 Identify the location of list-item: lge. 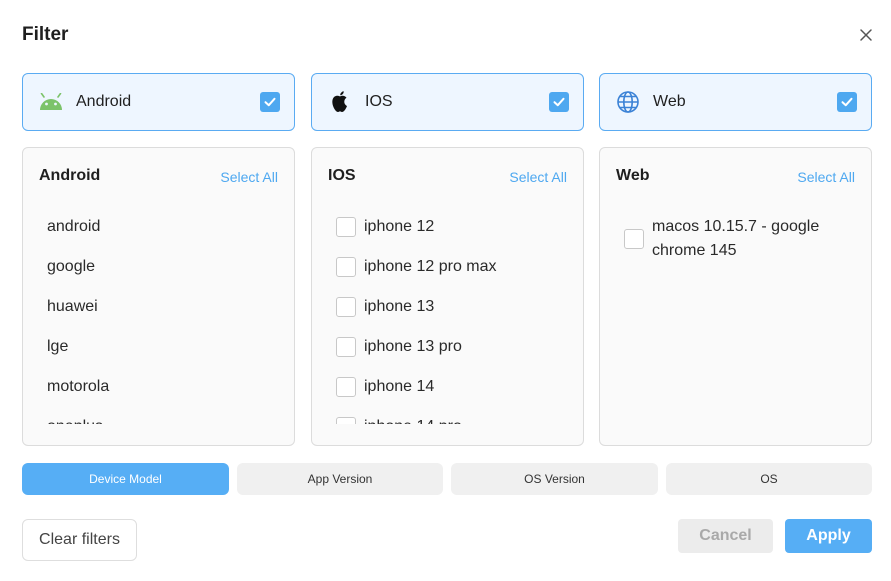
(158, 348).